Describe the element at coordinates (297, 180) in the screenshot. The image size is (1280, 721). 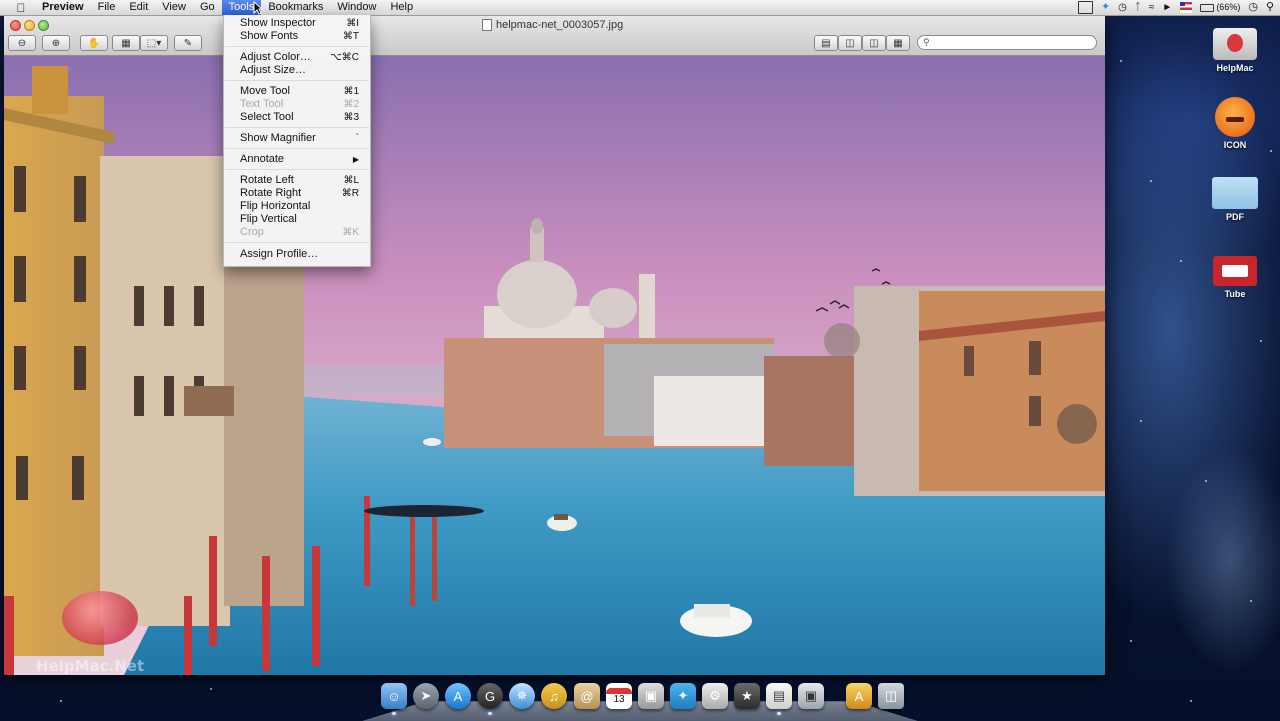
I see `menu-item-rotate-left: Rotate Left ⌘L` at that location.